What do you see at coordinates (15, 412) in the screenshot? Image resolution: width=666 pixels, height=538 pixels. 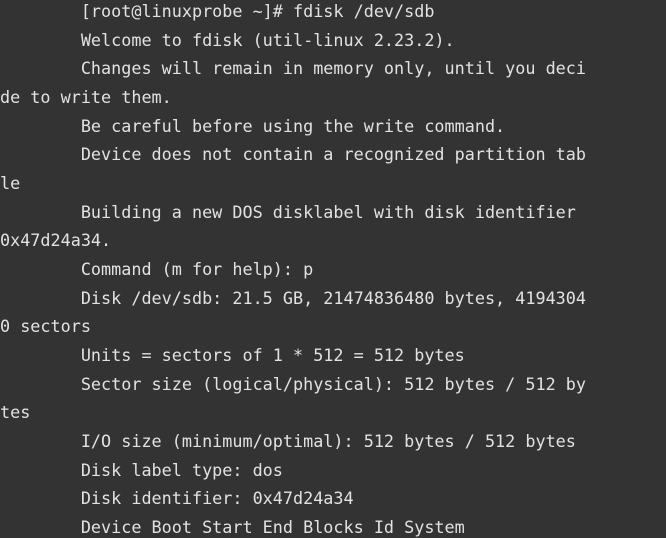 I see `terminal-line: tes` at bounding box center [15, 412].